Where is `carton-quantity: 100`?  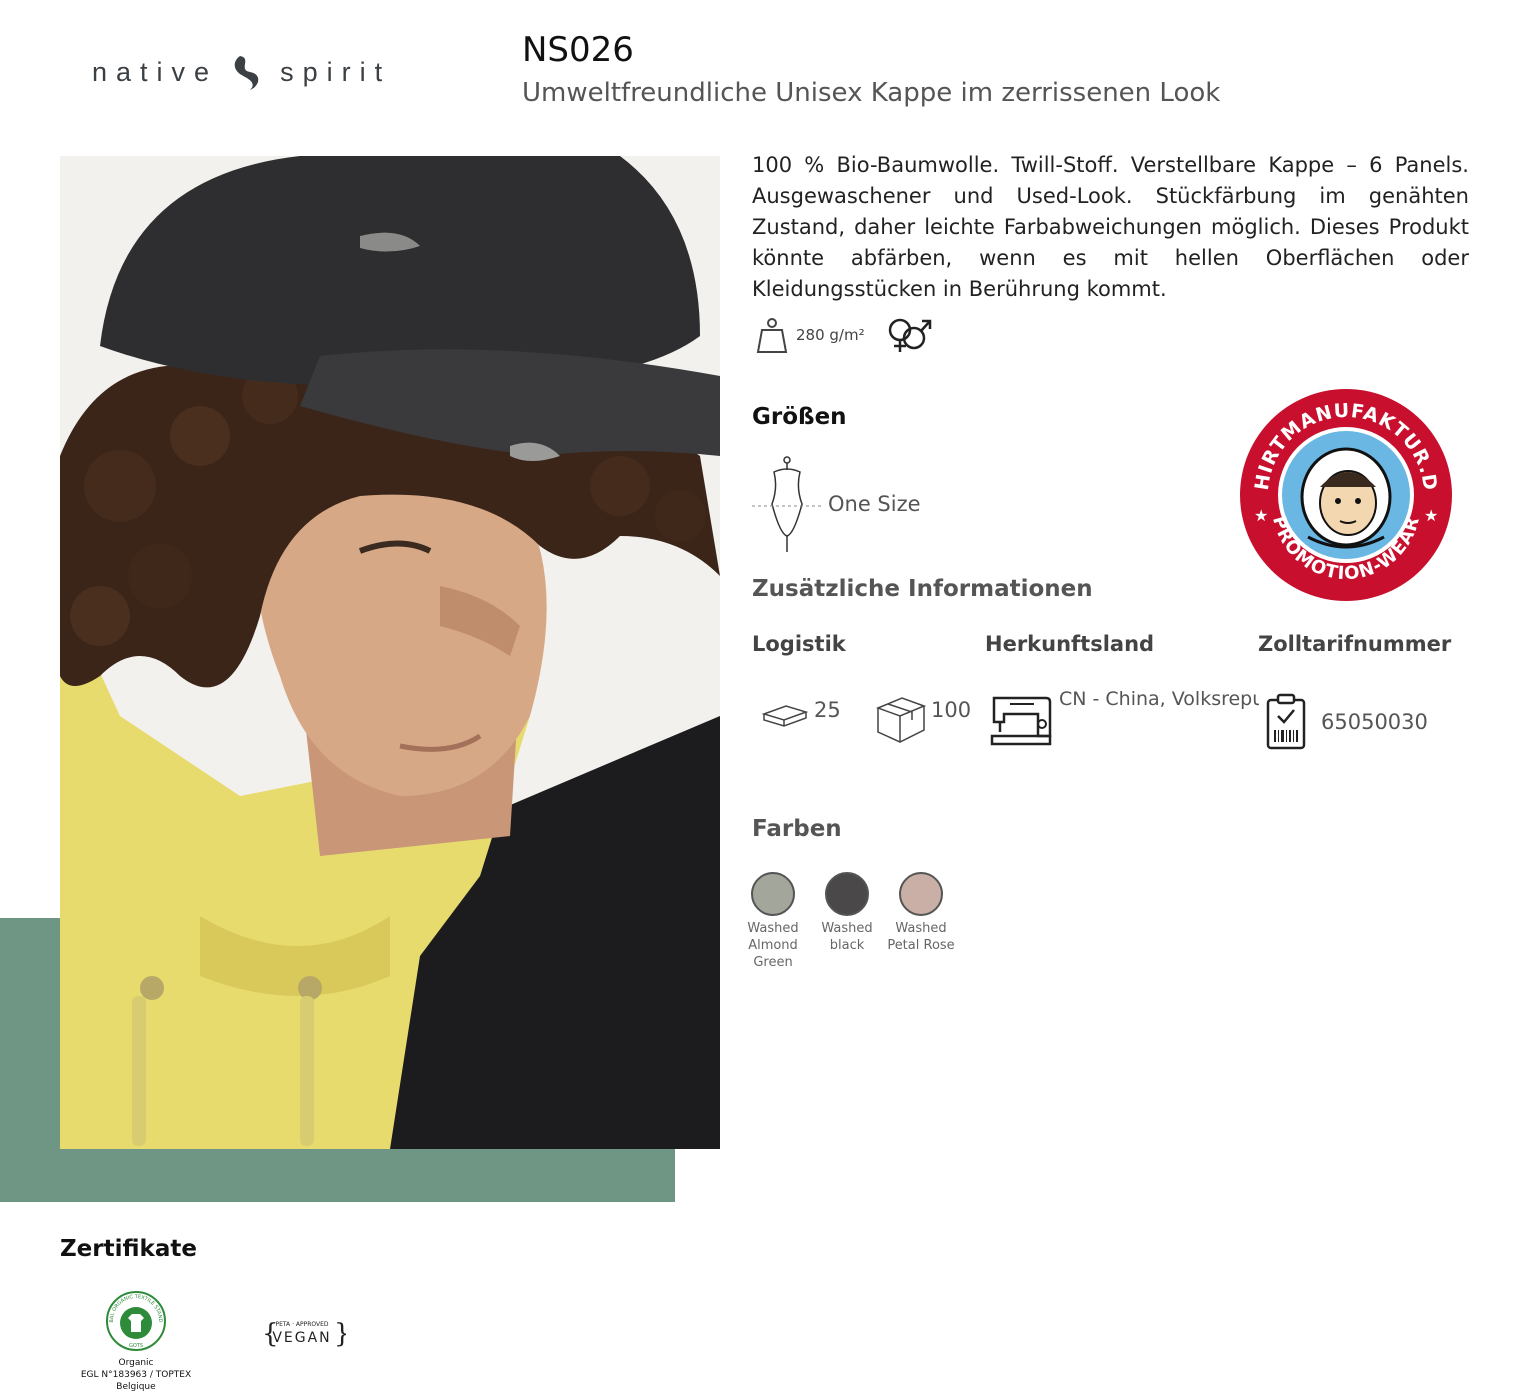
carton-quantity: 100 is located at coordinates (951, 710).